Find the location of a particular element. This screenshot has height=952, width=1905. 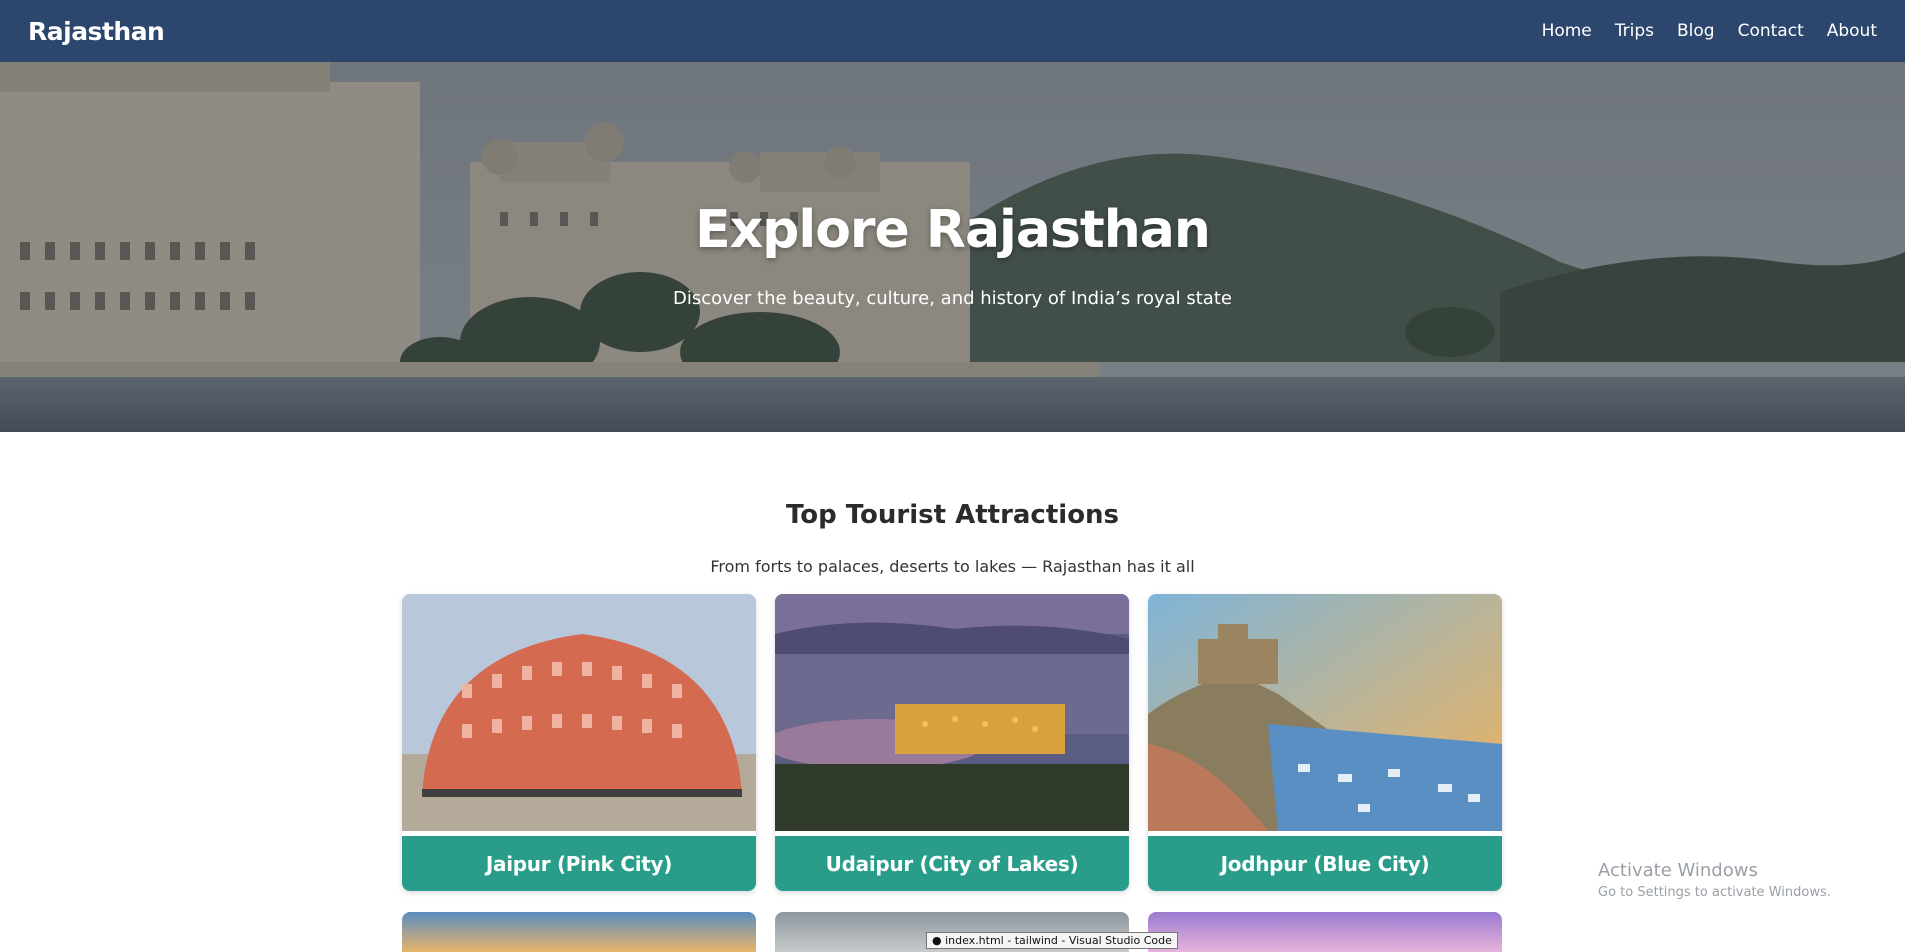

nav-contact: Contact is located at coordinates (1771, 31).